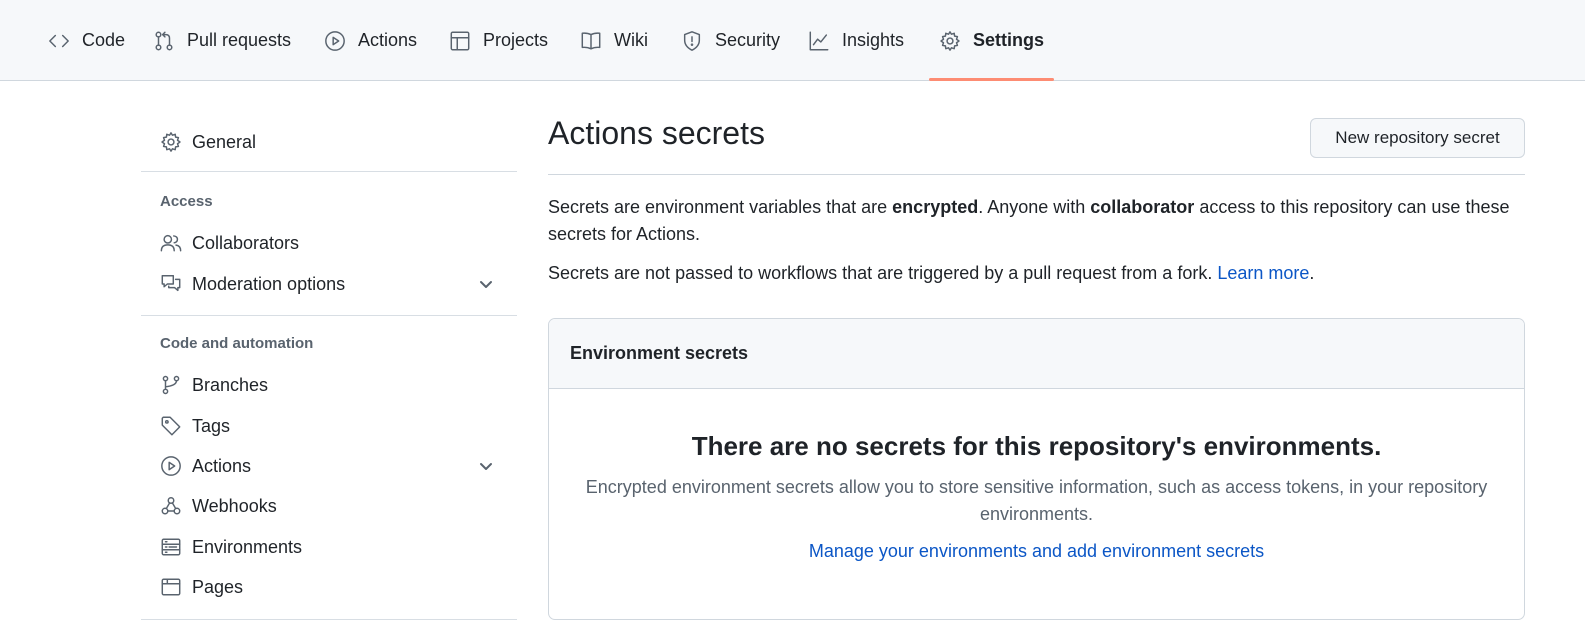  I want to click on sidebar-item-label: Moderation options, so click(269, 283).